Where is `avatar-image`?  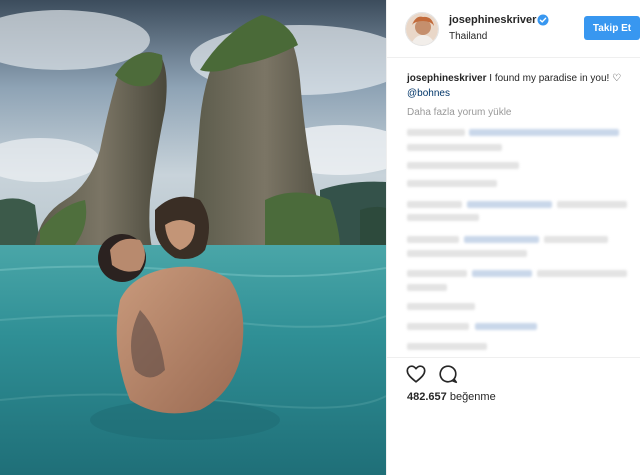
avatar-image is located at coordinates (422, 29).